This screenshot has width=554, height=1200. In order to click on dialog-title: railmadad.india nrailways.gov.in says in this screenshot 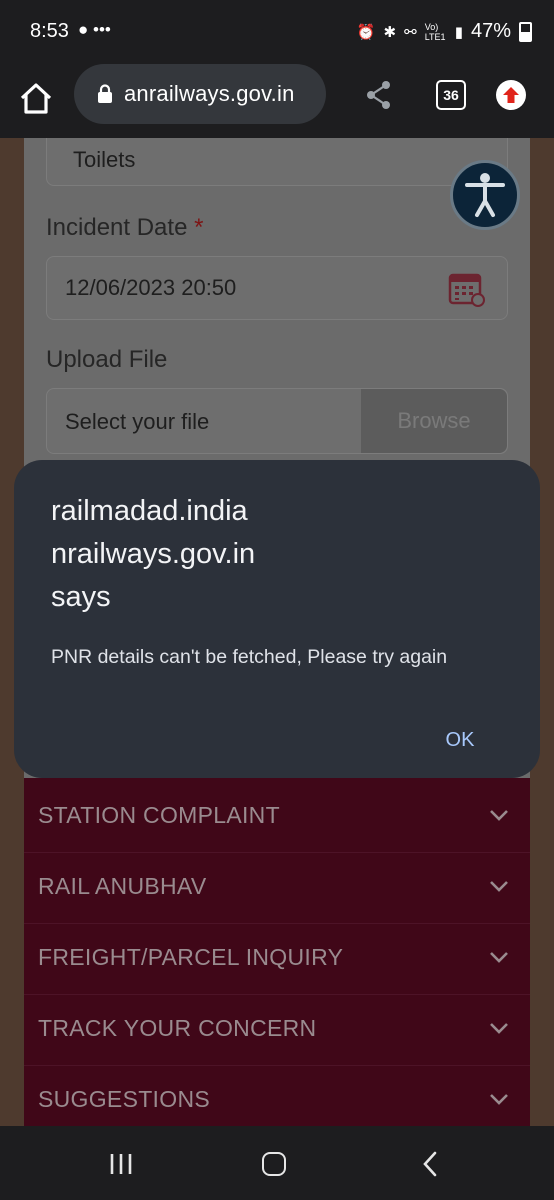, I will do `click(153, 554)`.